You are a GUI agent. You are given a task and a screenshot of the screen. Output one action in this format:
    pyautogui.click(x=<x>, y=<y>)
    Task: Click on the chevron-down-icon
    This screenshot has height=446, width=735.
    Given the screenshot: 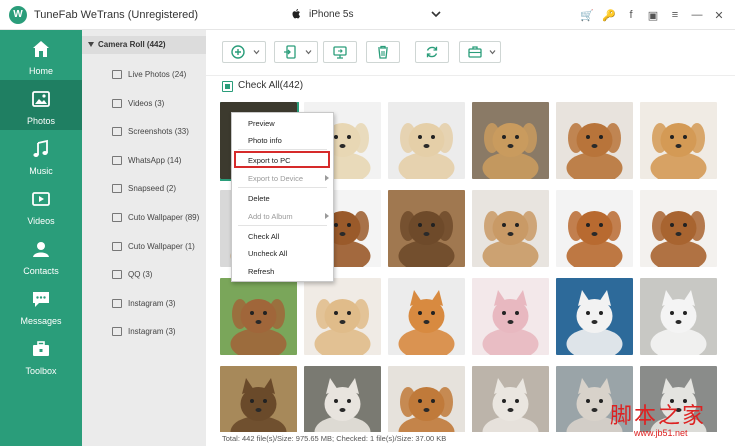 What is the action you would take?
    pyautogui.click(x=436, y=14)
    